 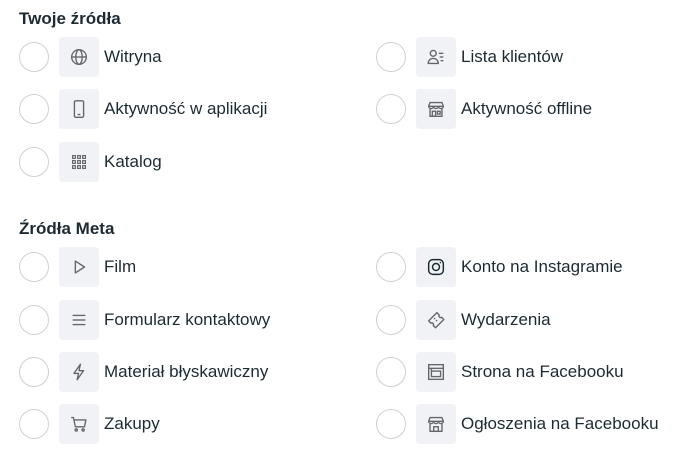 What do you see at coordinates (186, 108) in the screenshot?
I see `option-label: Aktywność w aplikacji` at bounding box center [186, 108].